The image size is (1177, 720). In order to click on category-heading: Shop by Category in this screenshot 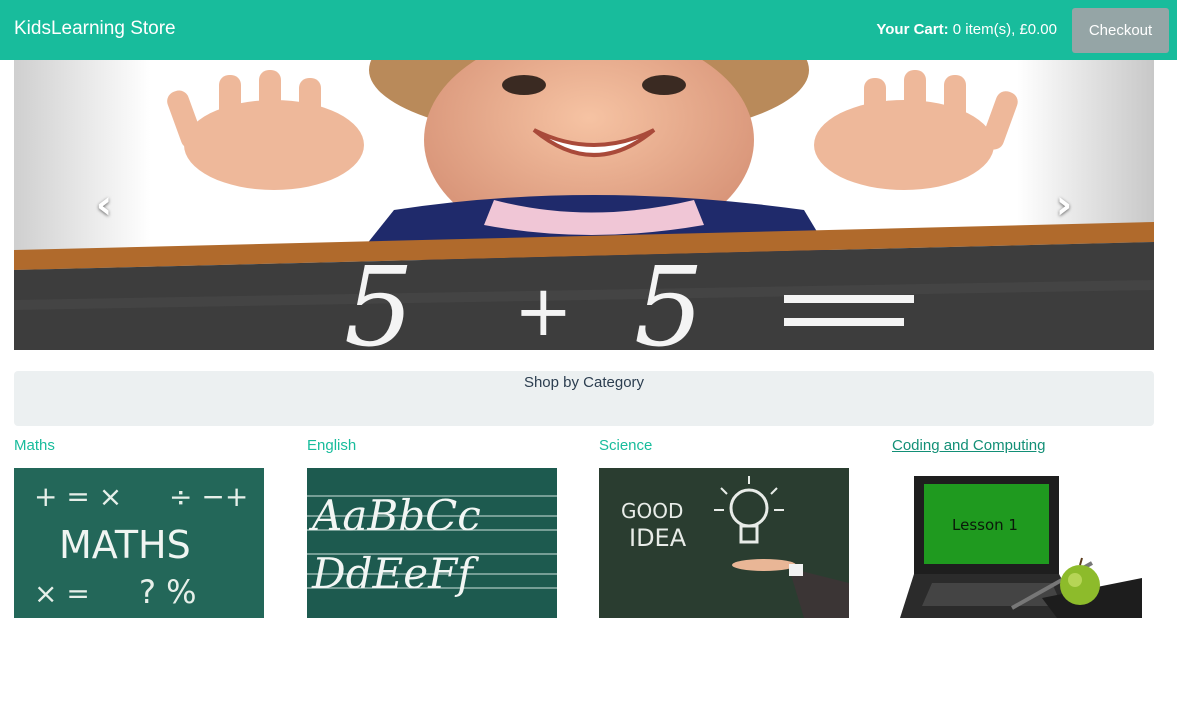, I will do `click(584, 382)`.